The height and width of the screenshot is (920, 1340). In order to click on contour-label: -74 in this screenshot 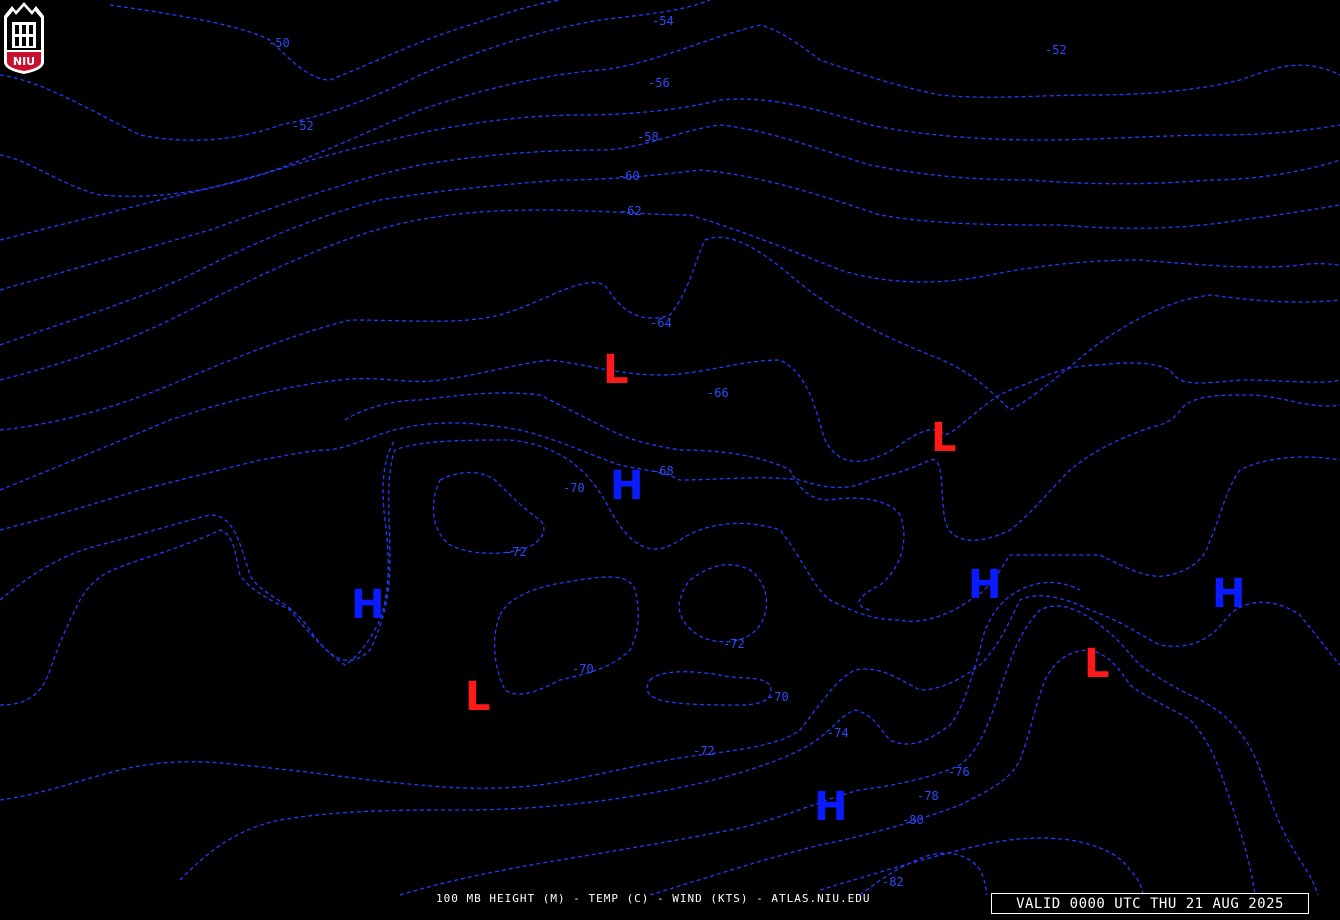, I will do `click(838, 733)`.